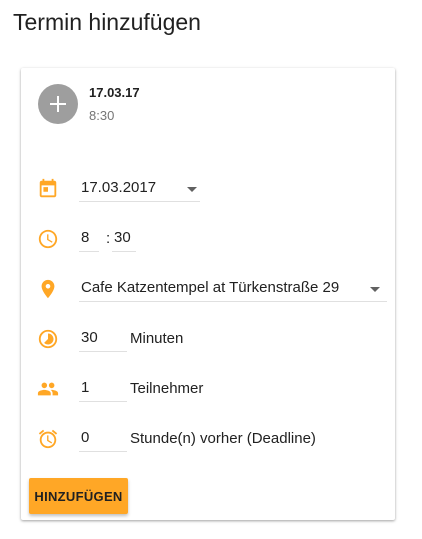 The width and height of the screenshot is (422, 539). What do you see at coordinates (85, 387) in the screenshot?
I see `participants-value: 1` at bounding box center [85, 387].